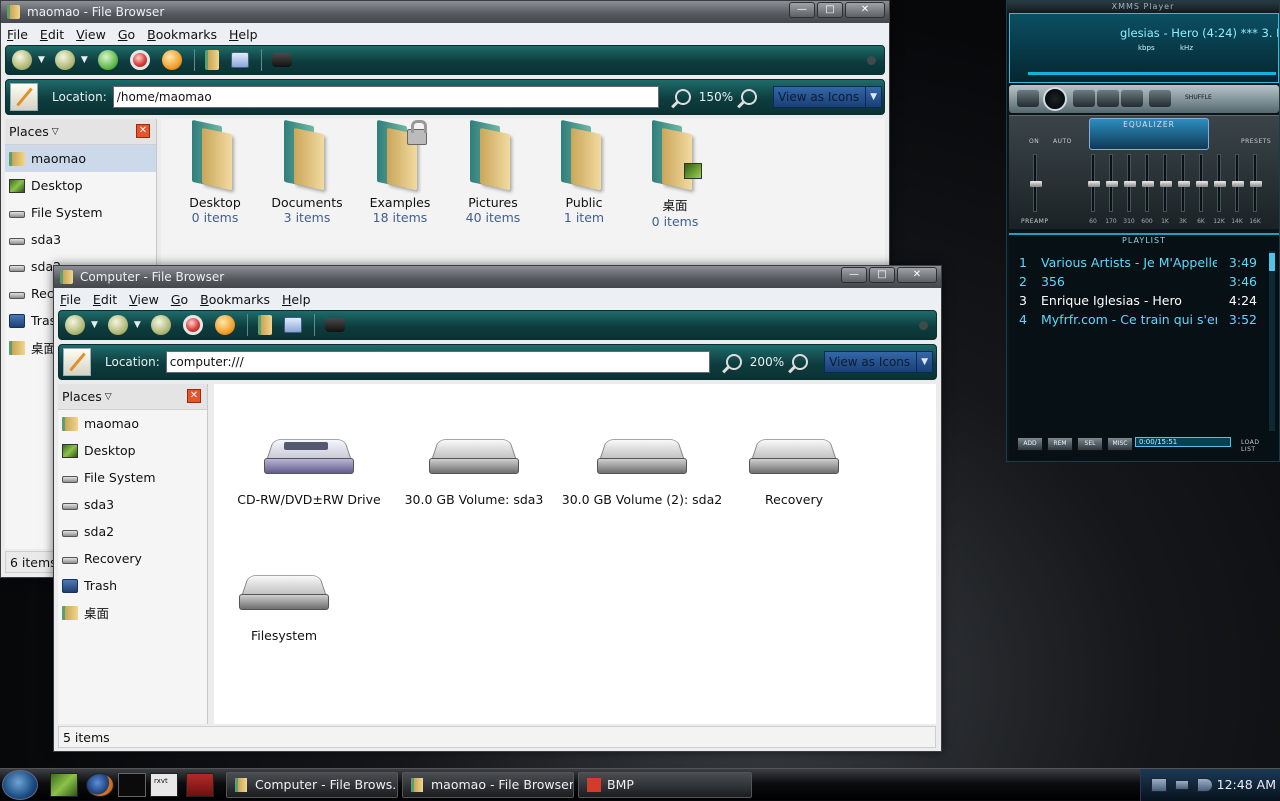  I want to click on close-sidebar-icon: ✕, so click(194, 396).